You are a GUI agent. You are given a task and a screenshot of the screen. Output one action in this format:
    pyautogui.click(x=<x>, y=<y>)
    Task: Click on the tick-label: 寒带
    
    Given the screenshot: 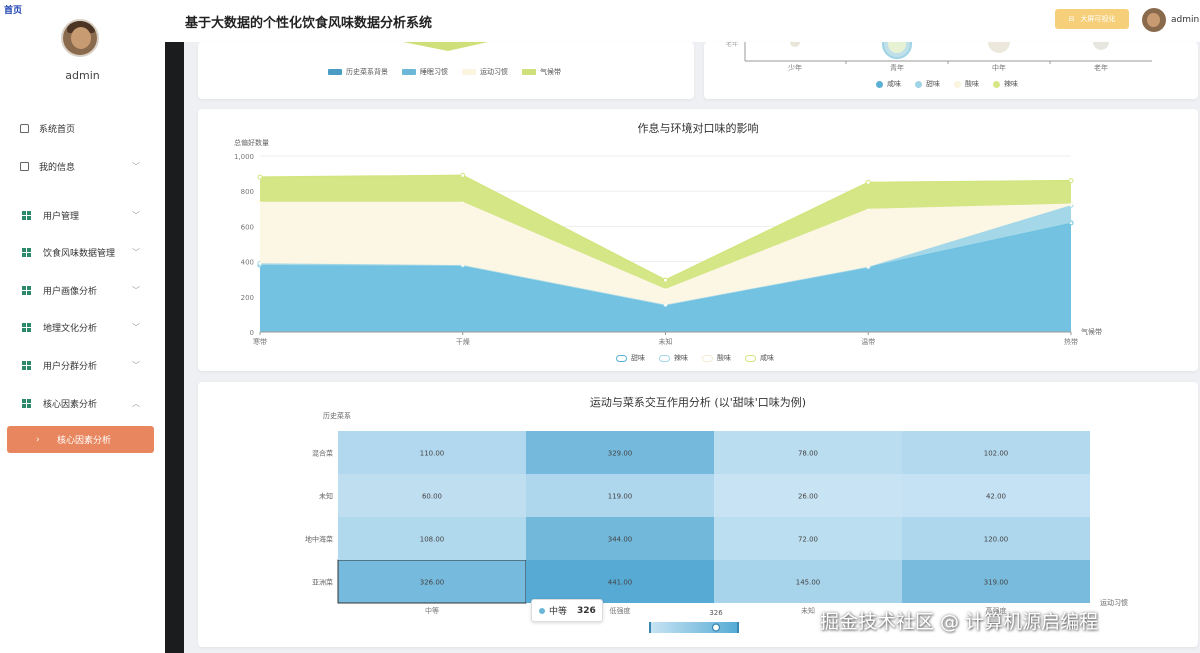 What is the action you would take?
    pyautogui.click(x=260, y=341)
    